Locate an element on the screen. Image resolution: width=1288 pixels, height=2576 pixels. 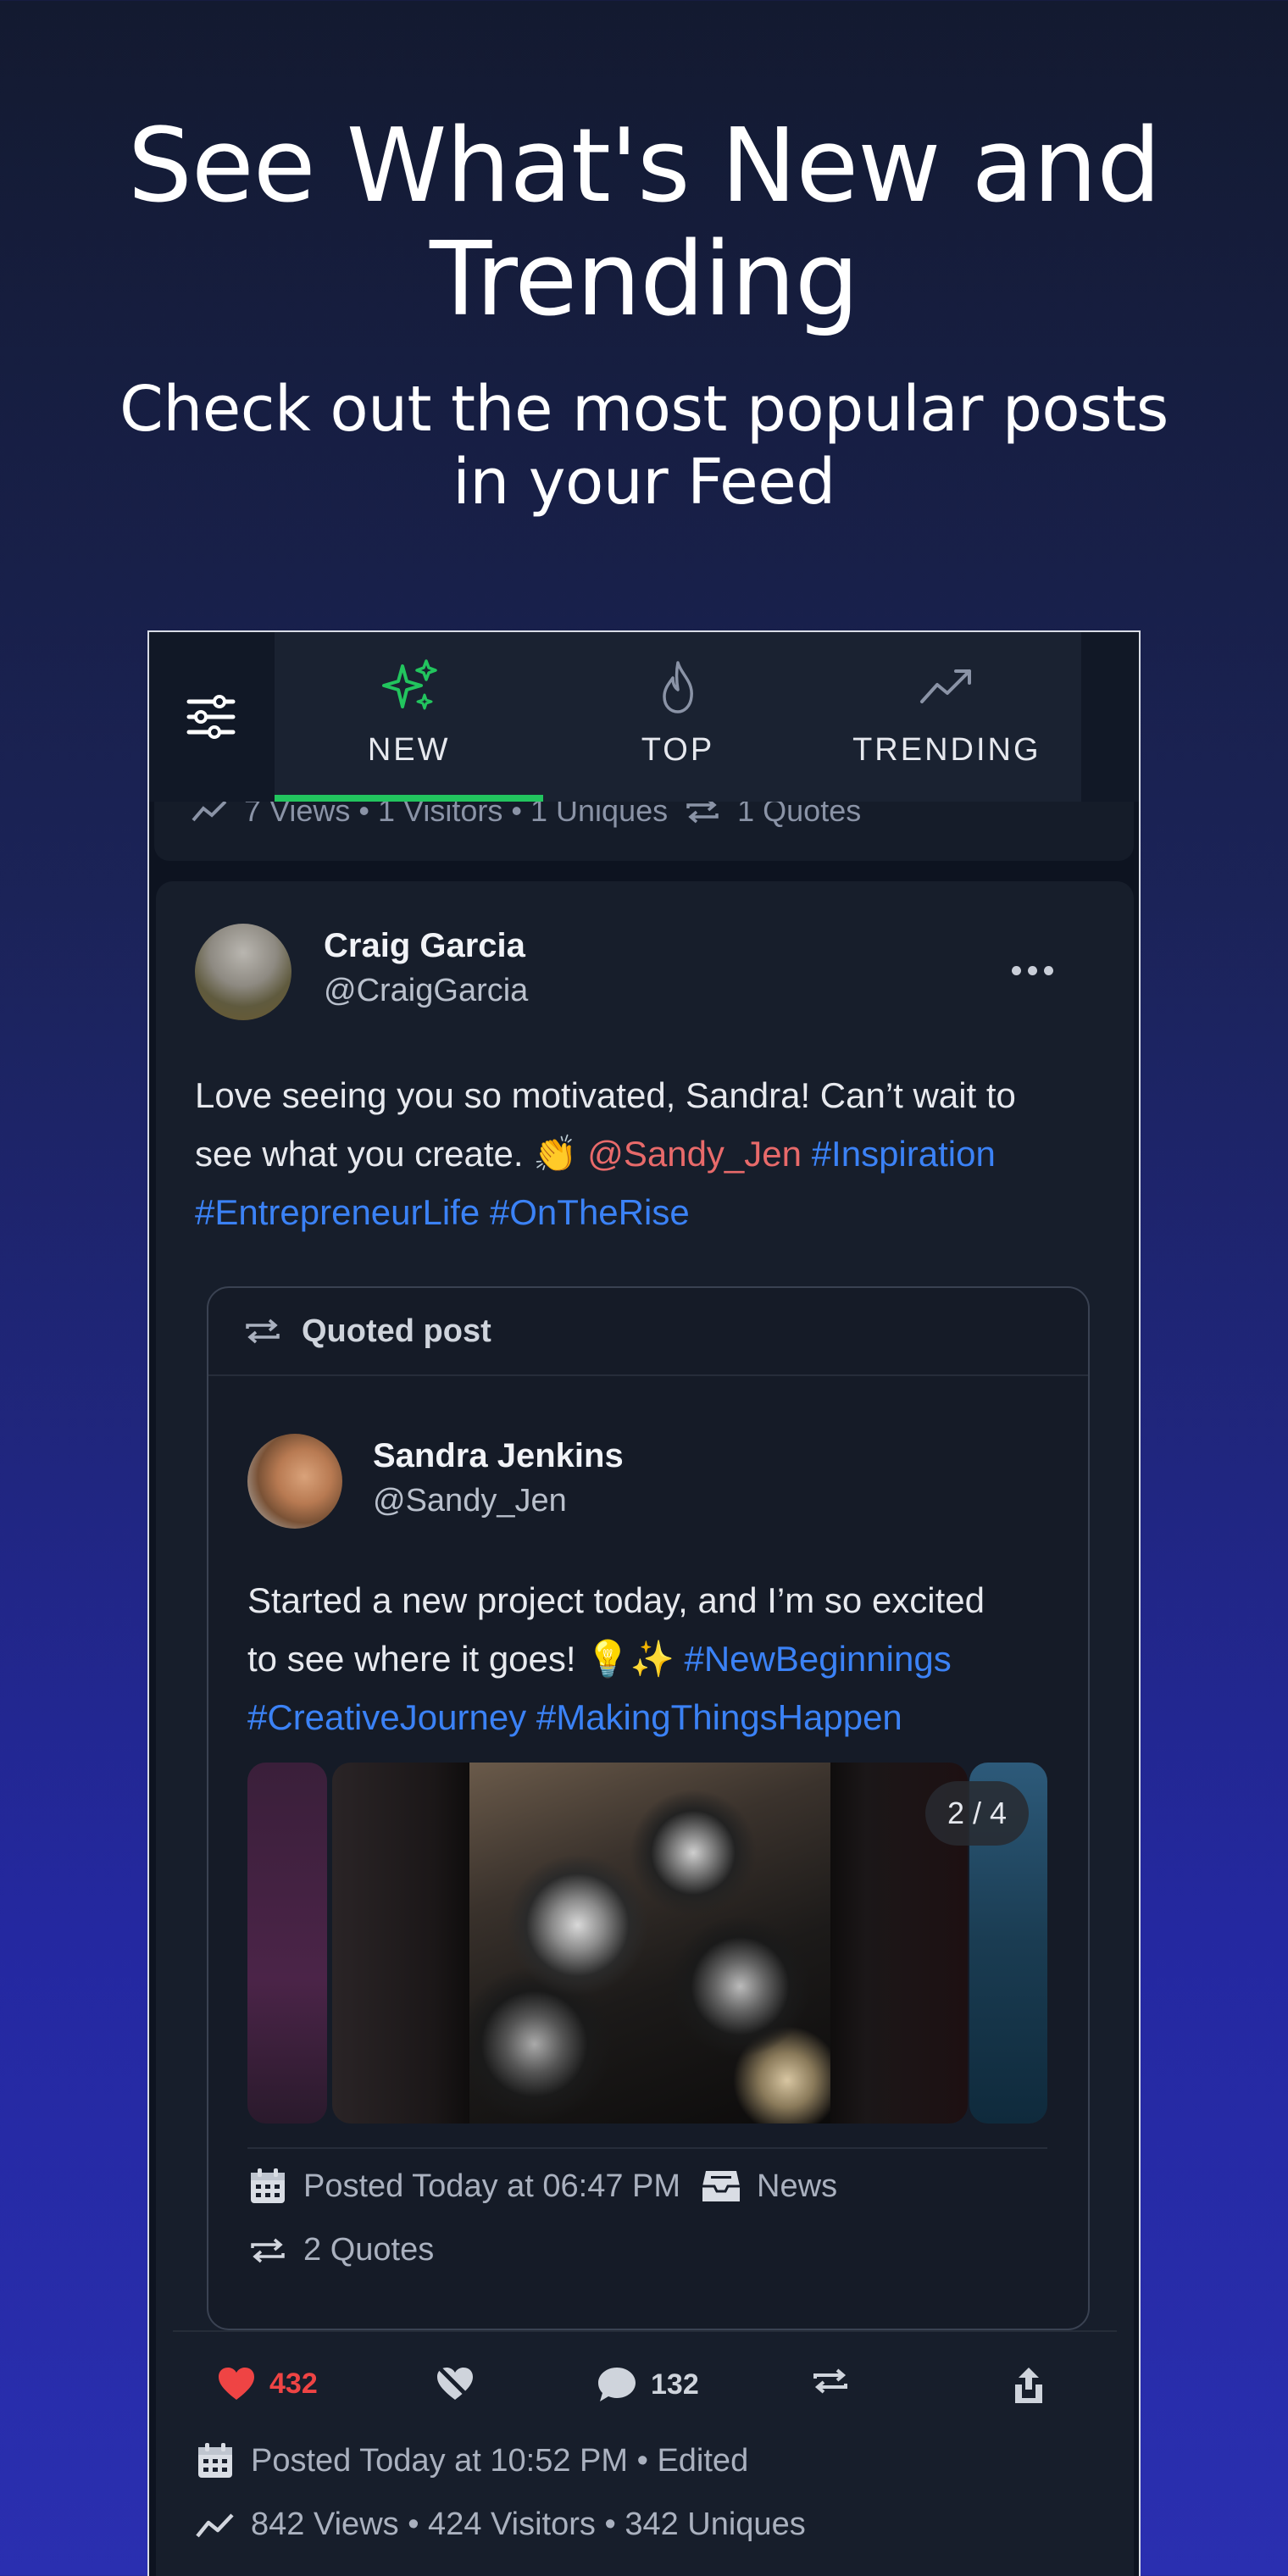
post-text-segment: see what you create. 👏 is located at coordinates (391, 1154).